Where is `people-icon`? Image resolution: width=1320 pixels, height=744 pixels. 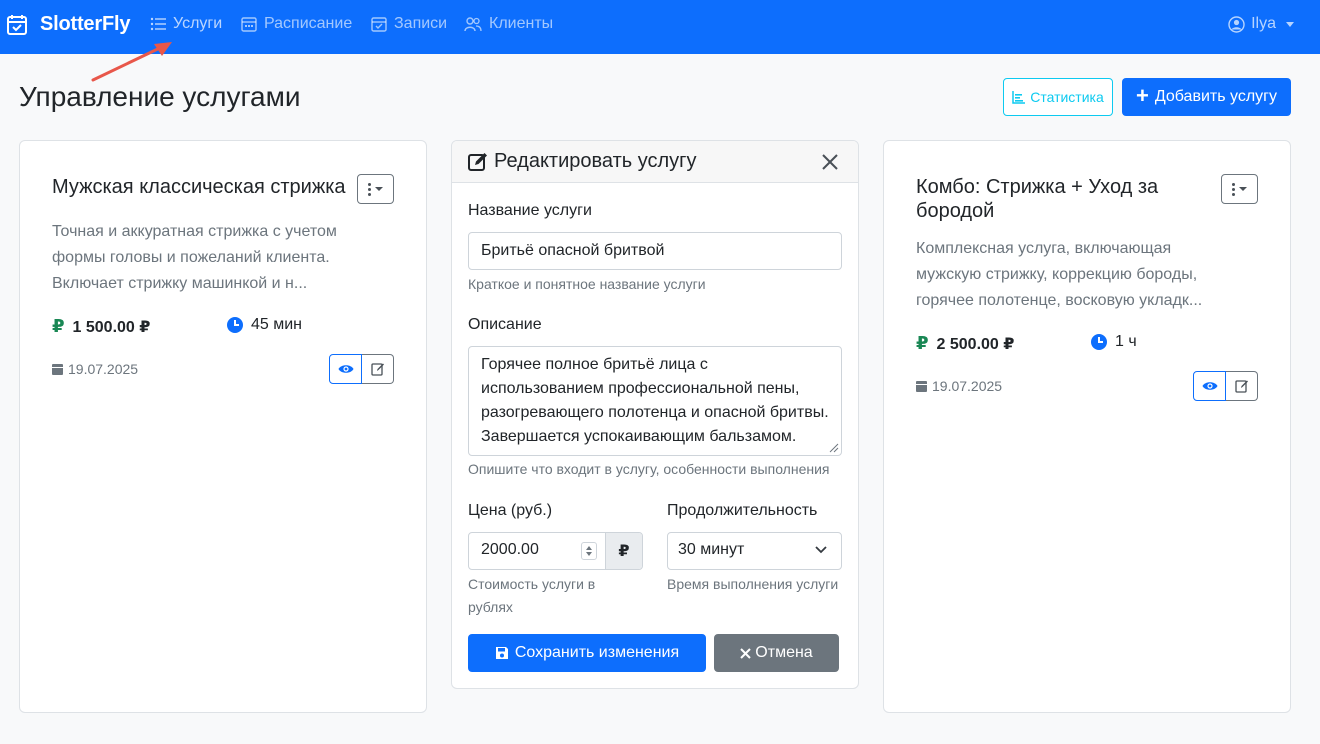
people-icon is located at coordinates (473, 24).